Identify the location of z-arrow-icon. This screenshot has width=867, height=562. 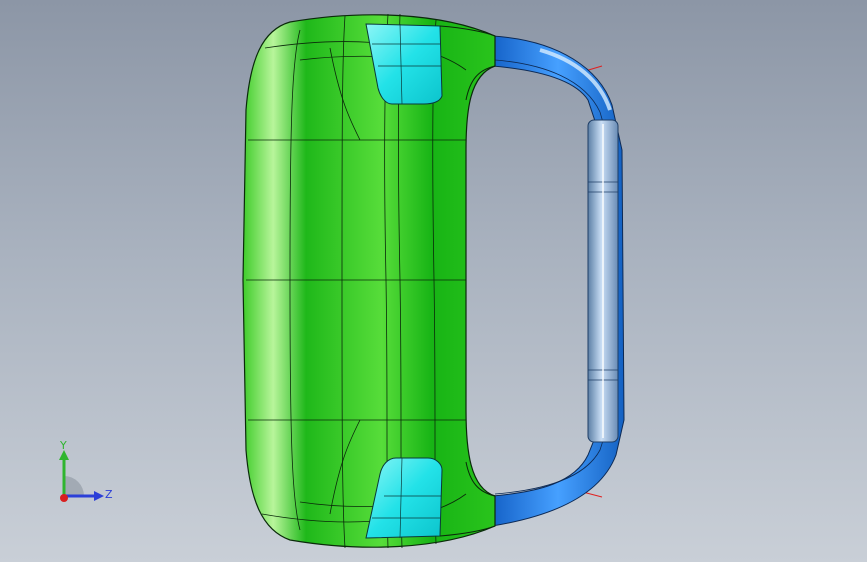
(99, 496).